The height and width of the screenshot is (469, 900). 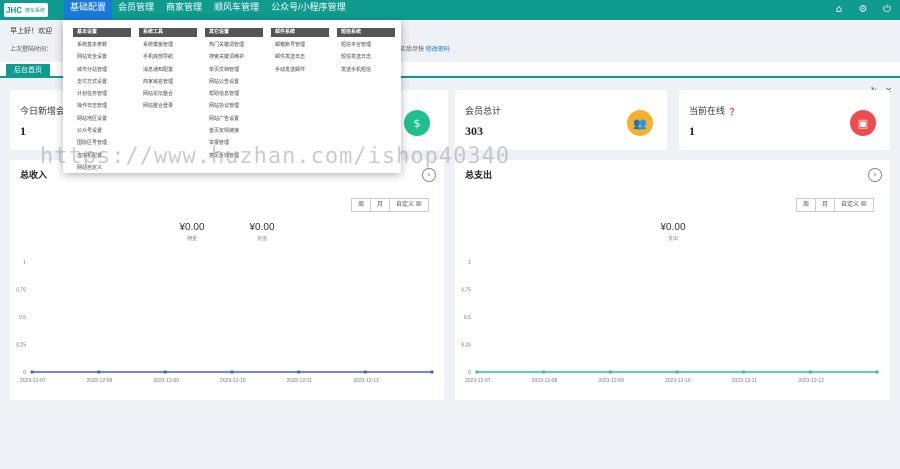 I want to click on x-tick-label: 2023-12-09, so click(x=166, y=381).